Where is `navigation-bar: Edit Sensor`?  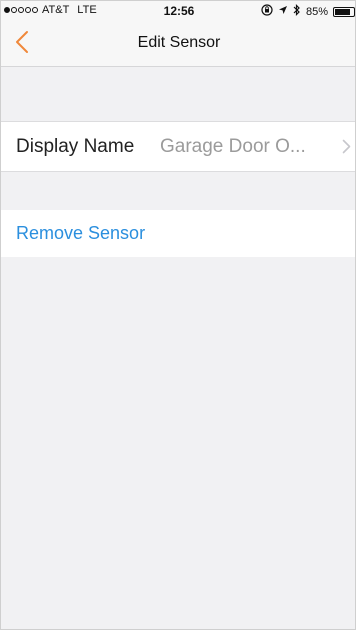 navigation-bar: Edit Sensor is located at coordinates (178, 44).